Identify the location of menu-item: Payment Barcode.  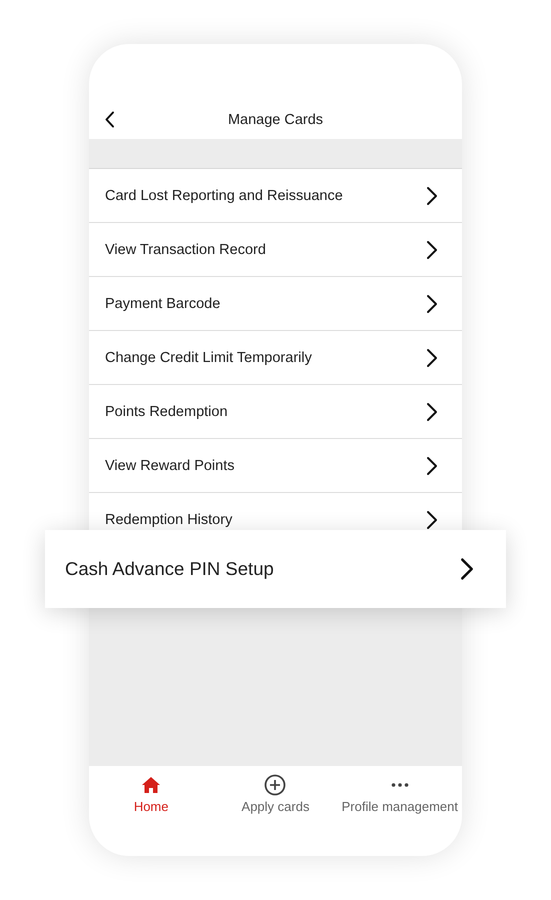
(275, 304).